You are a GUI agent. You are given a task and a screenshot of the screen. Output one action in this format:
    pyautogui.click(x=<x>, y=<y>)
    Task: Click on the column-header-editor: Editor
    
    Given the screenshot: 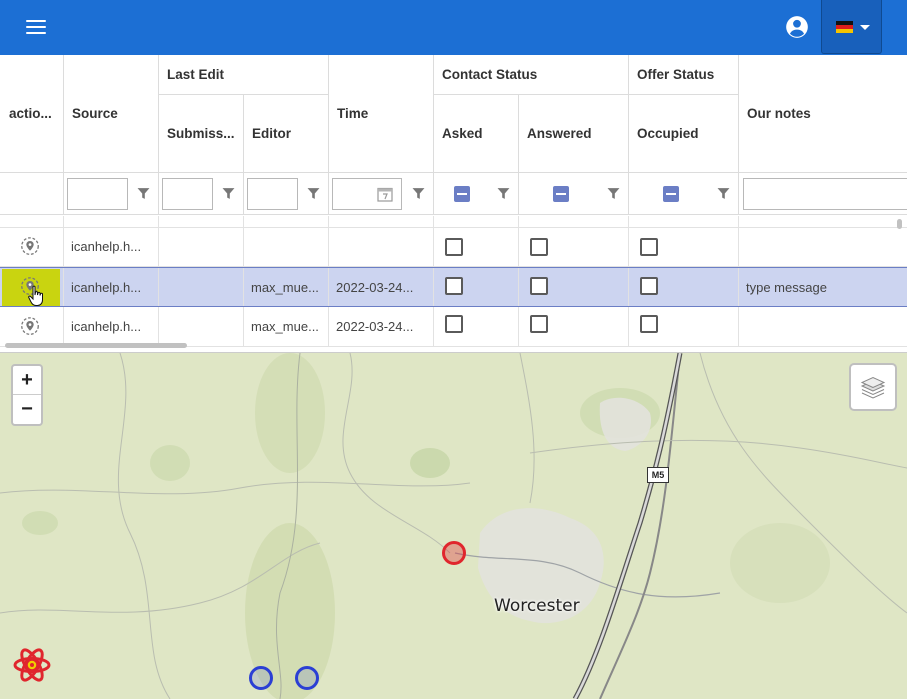 What is the action you would take?
    pyautogui.click(x=286, y=134)
    